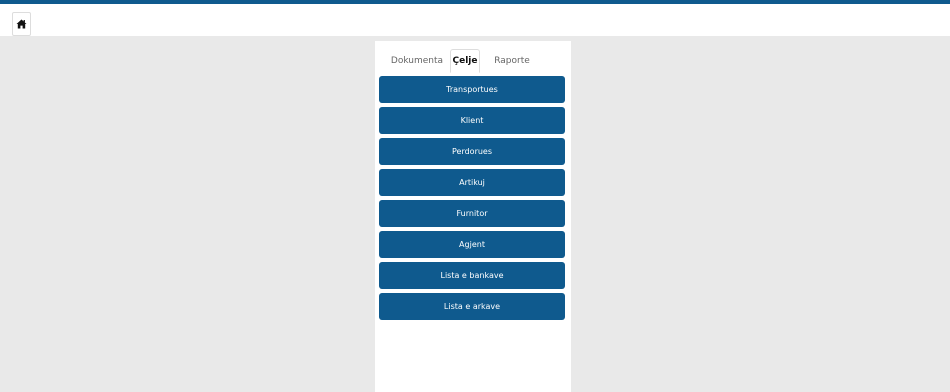 The width and height of the screenshot is (950, 392). I want to click on artikuj-button: Artikuj, so click(472, 182).